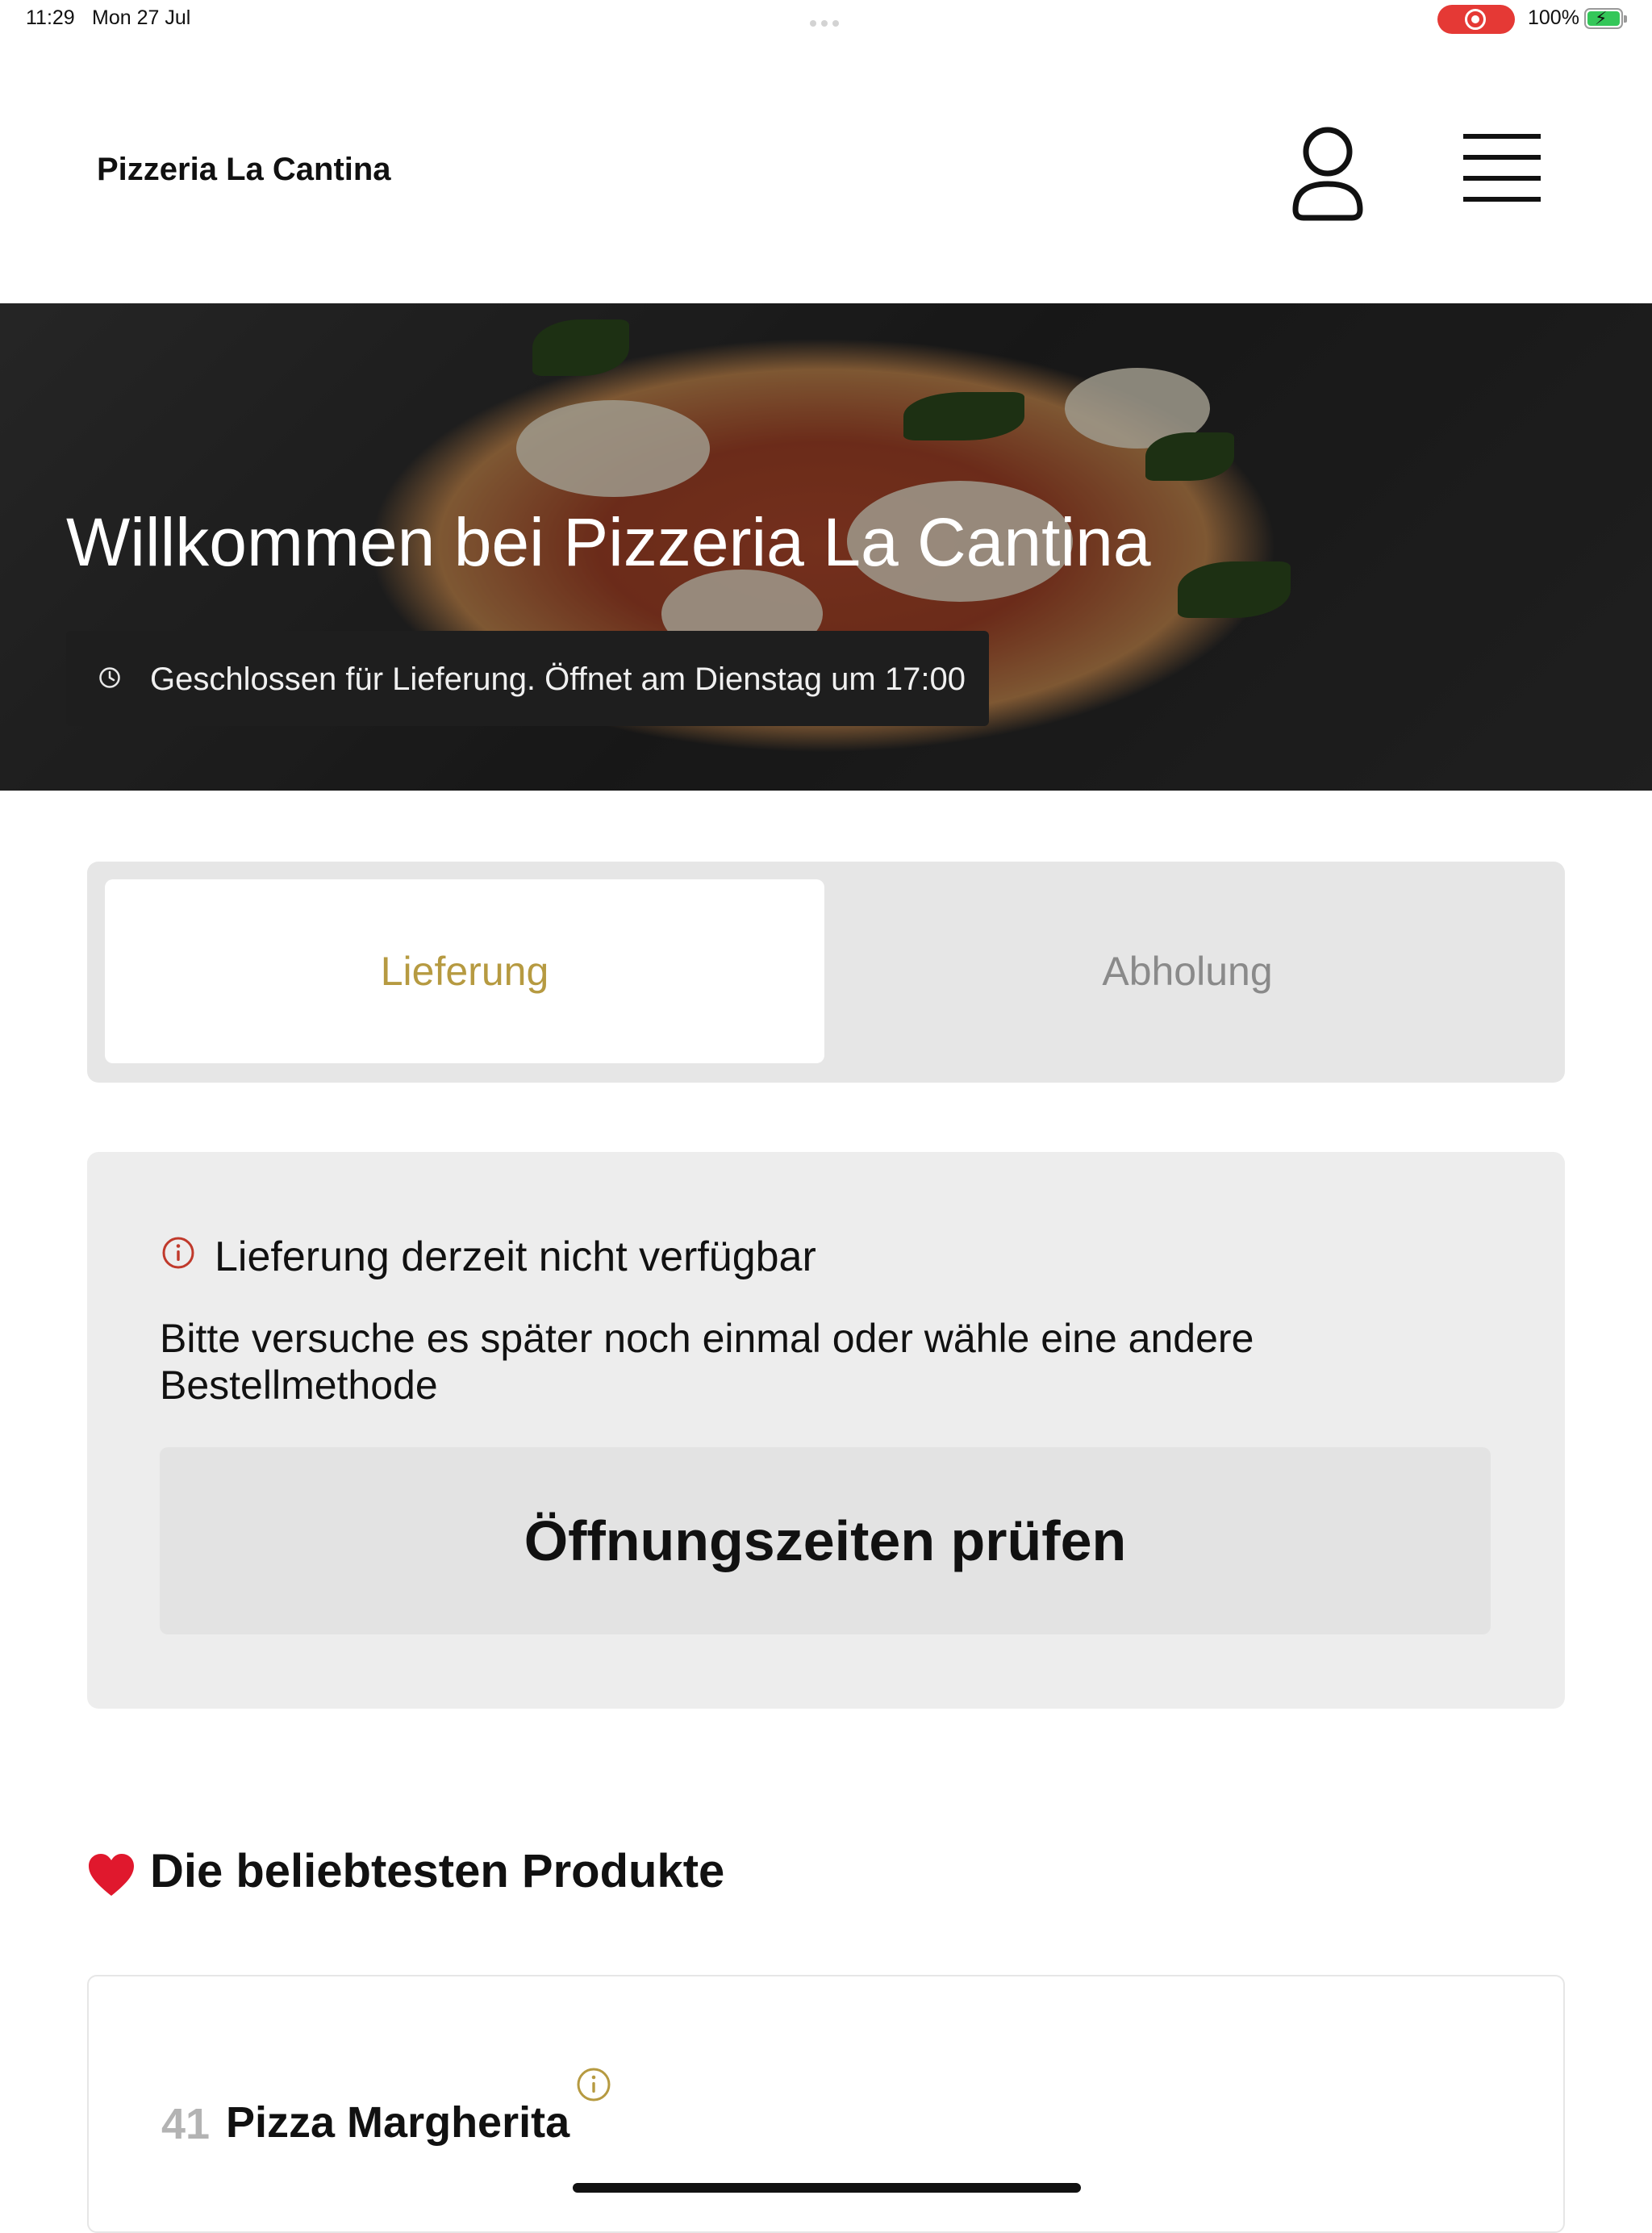  I want to click on popular-heading-text: Die beliebtesten Produkte, so click(437, 1871).